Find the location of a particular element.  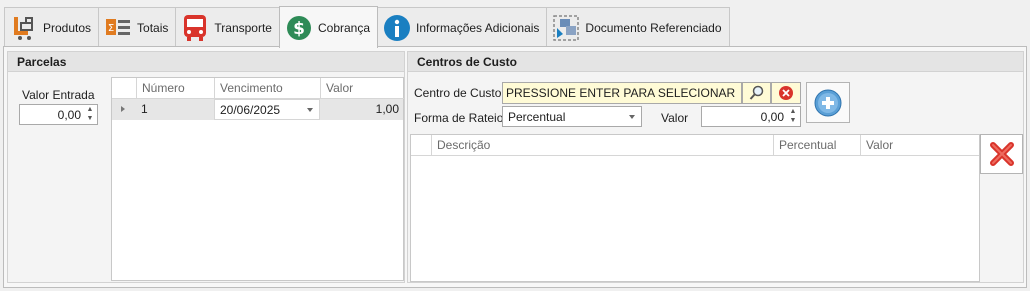

cell-valor: 1,00 is located at coordinates (387, 109).